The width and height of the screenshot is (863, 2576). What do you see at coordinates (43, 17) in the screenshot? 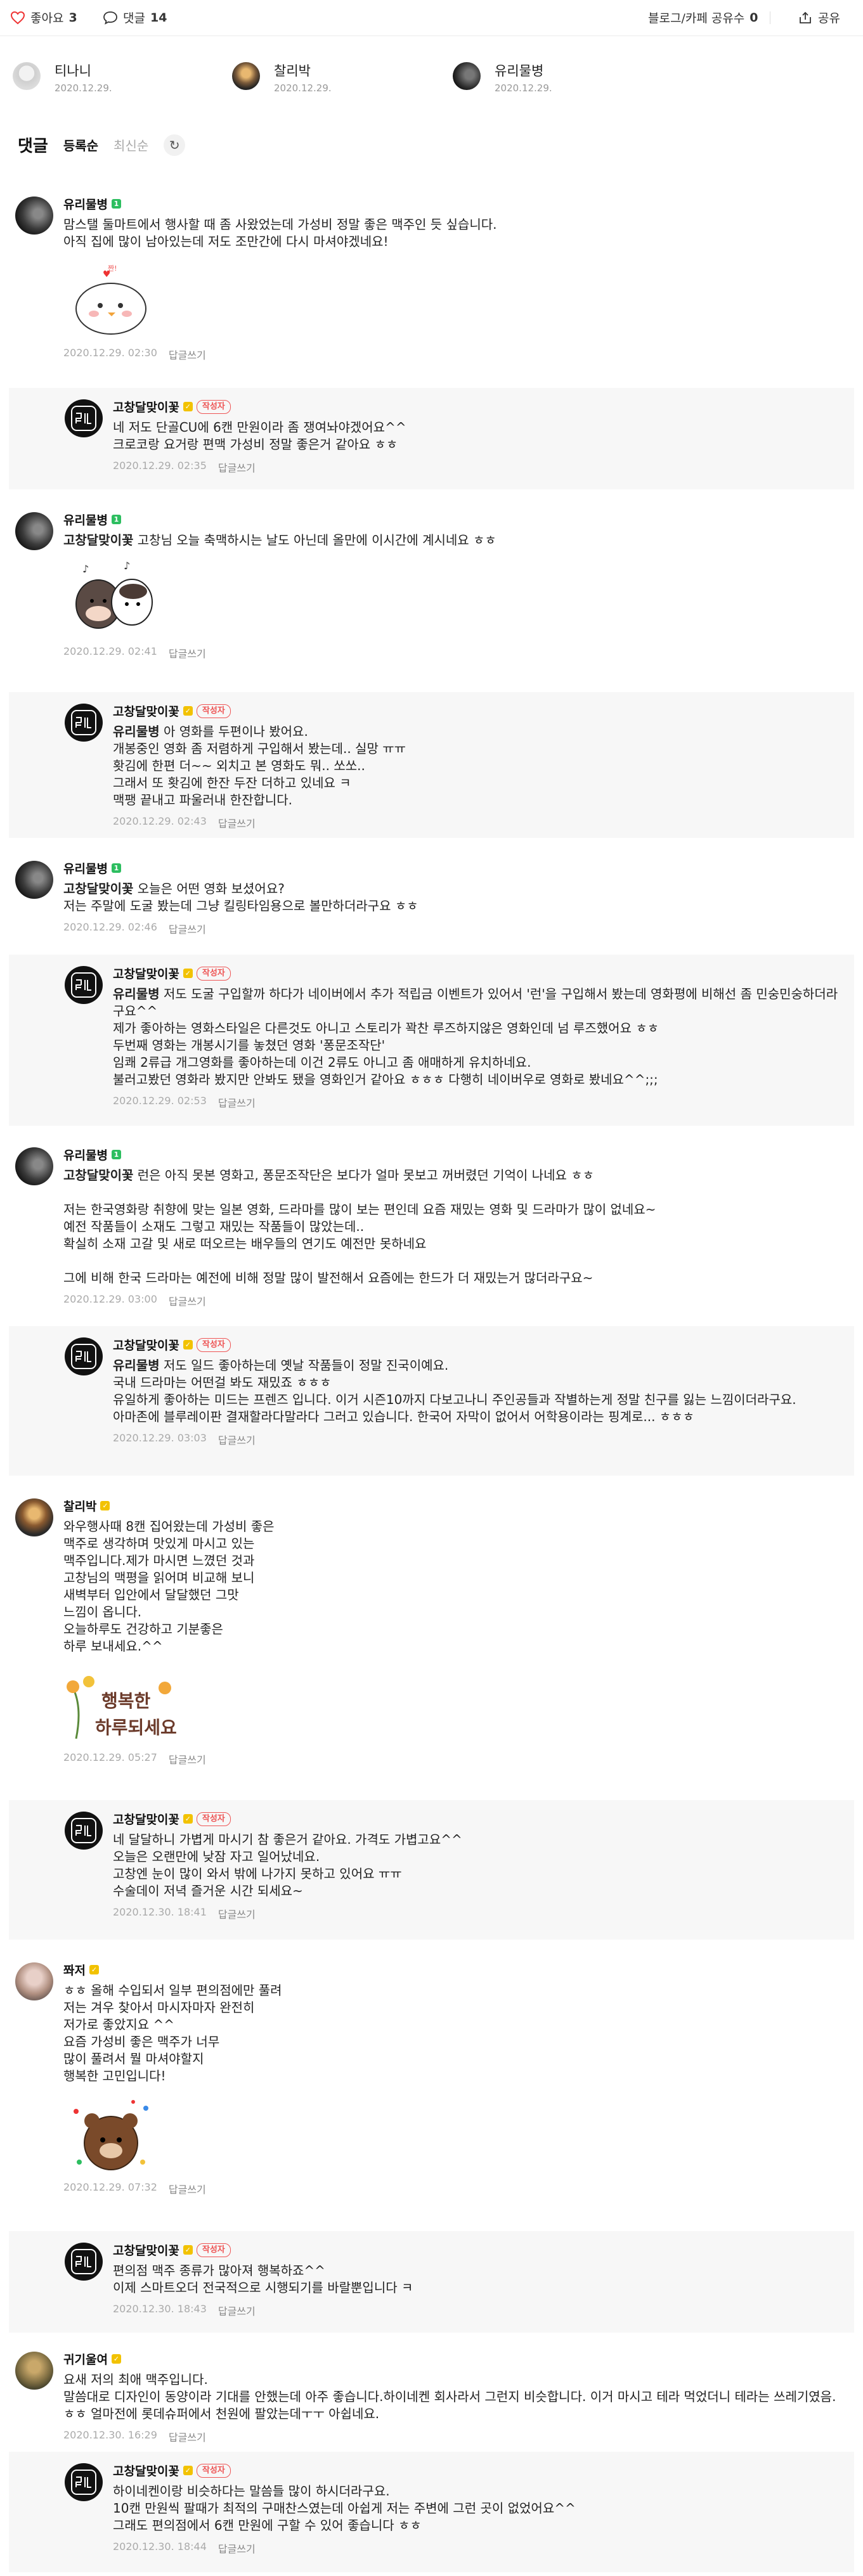
I see `like-button: 좋아요 3` at bounding box center [43, 17].